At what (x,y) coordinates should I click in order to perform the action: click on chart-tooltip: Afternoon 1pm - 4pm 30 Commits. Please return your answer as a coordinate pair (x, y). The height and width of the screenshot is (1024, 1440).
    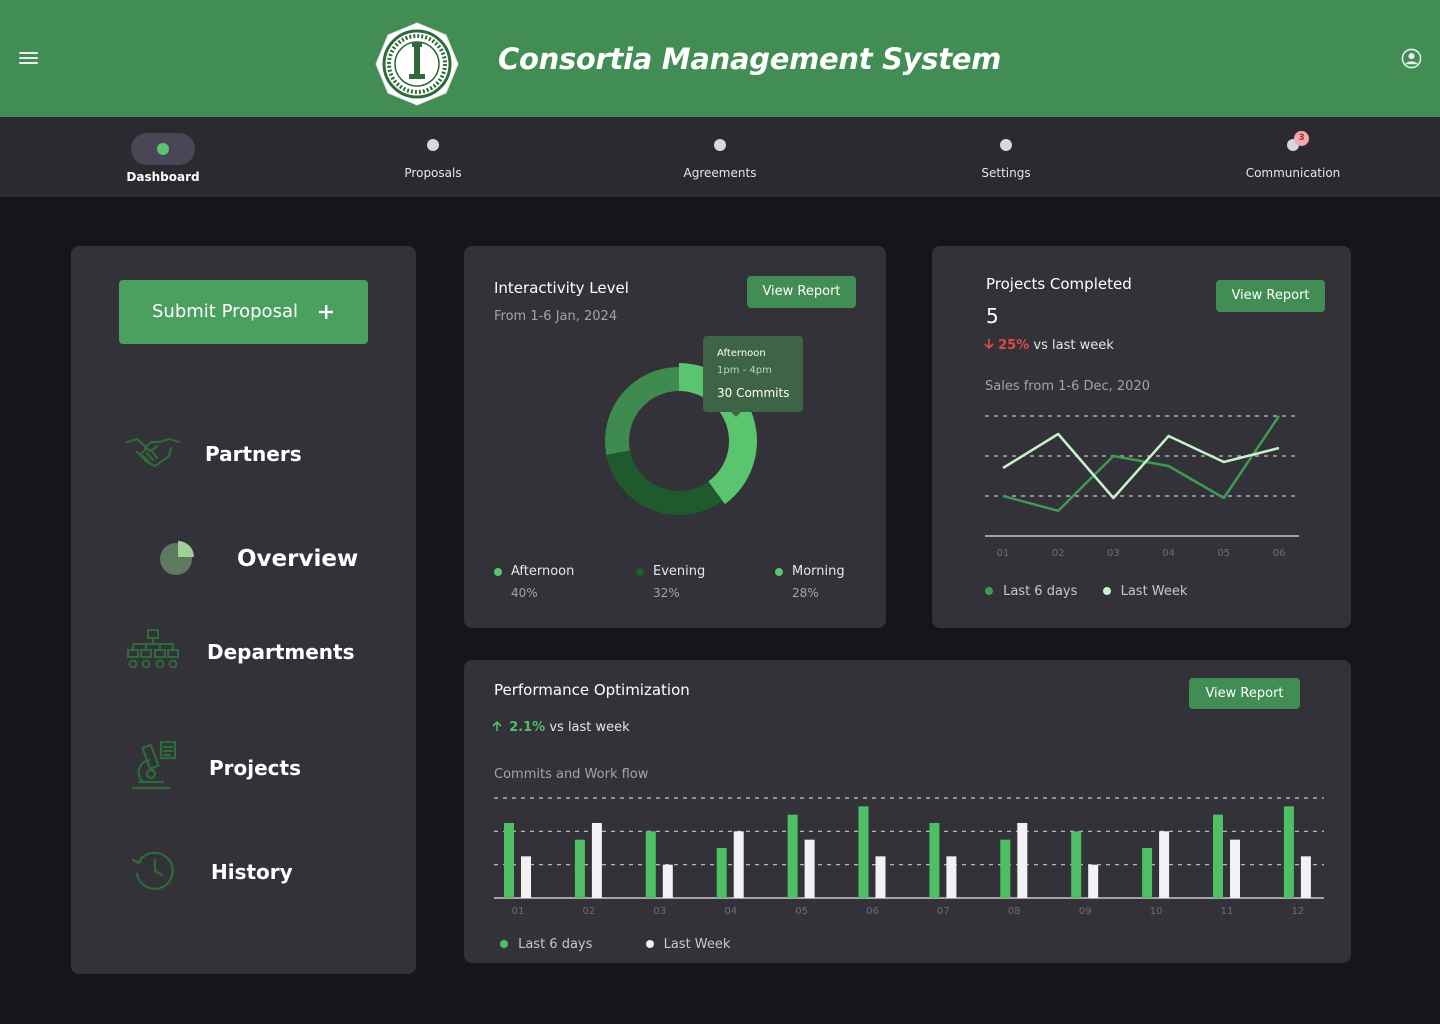
    Looking at the image, I should click on (753, 376).